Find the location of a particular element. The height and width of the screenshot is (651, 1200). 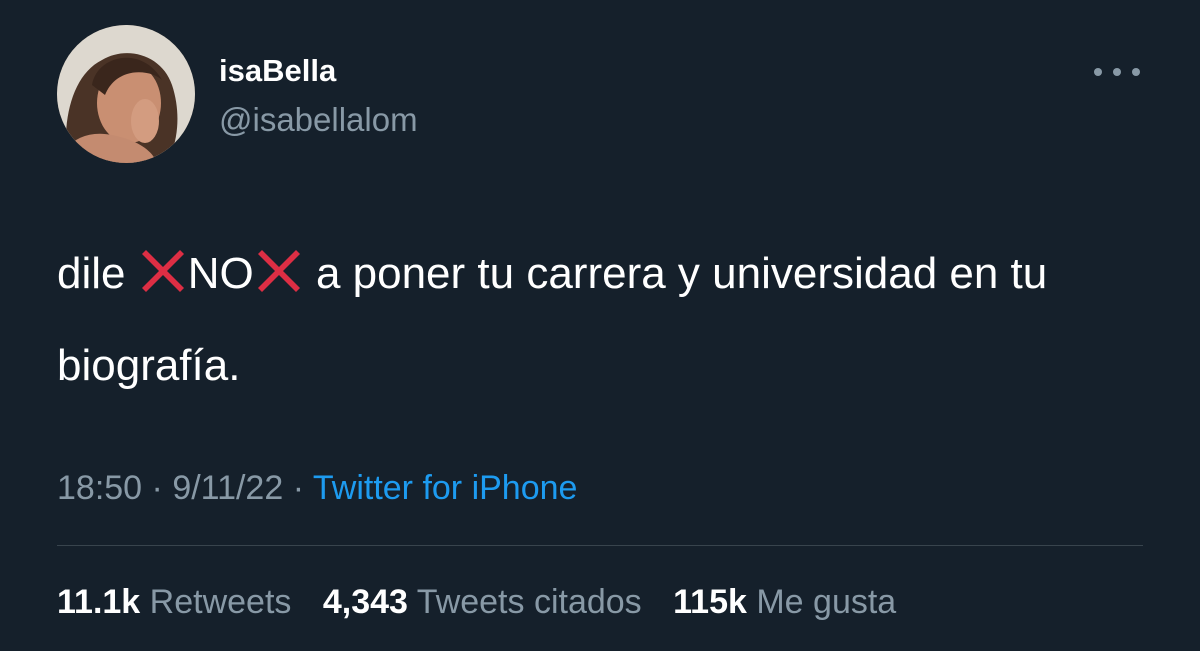

retweets-count: 11.1k is located at coordinates (99, 602).